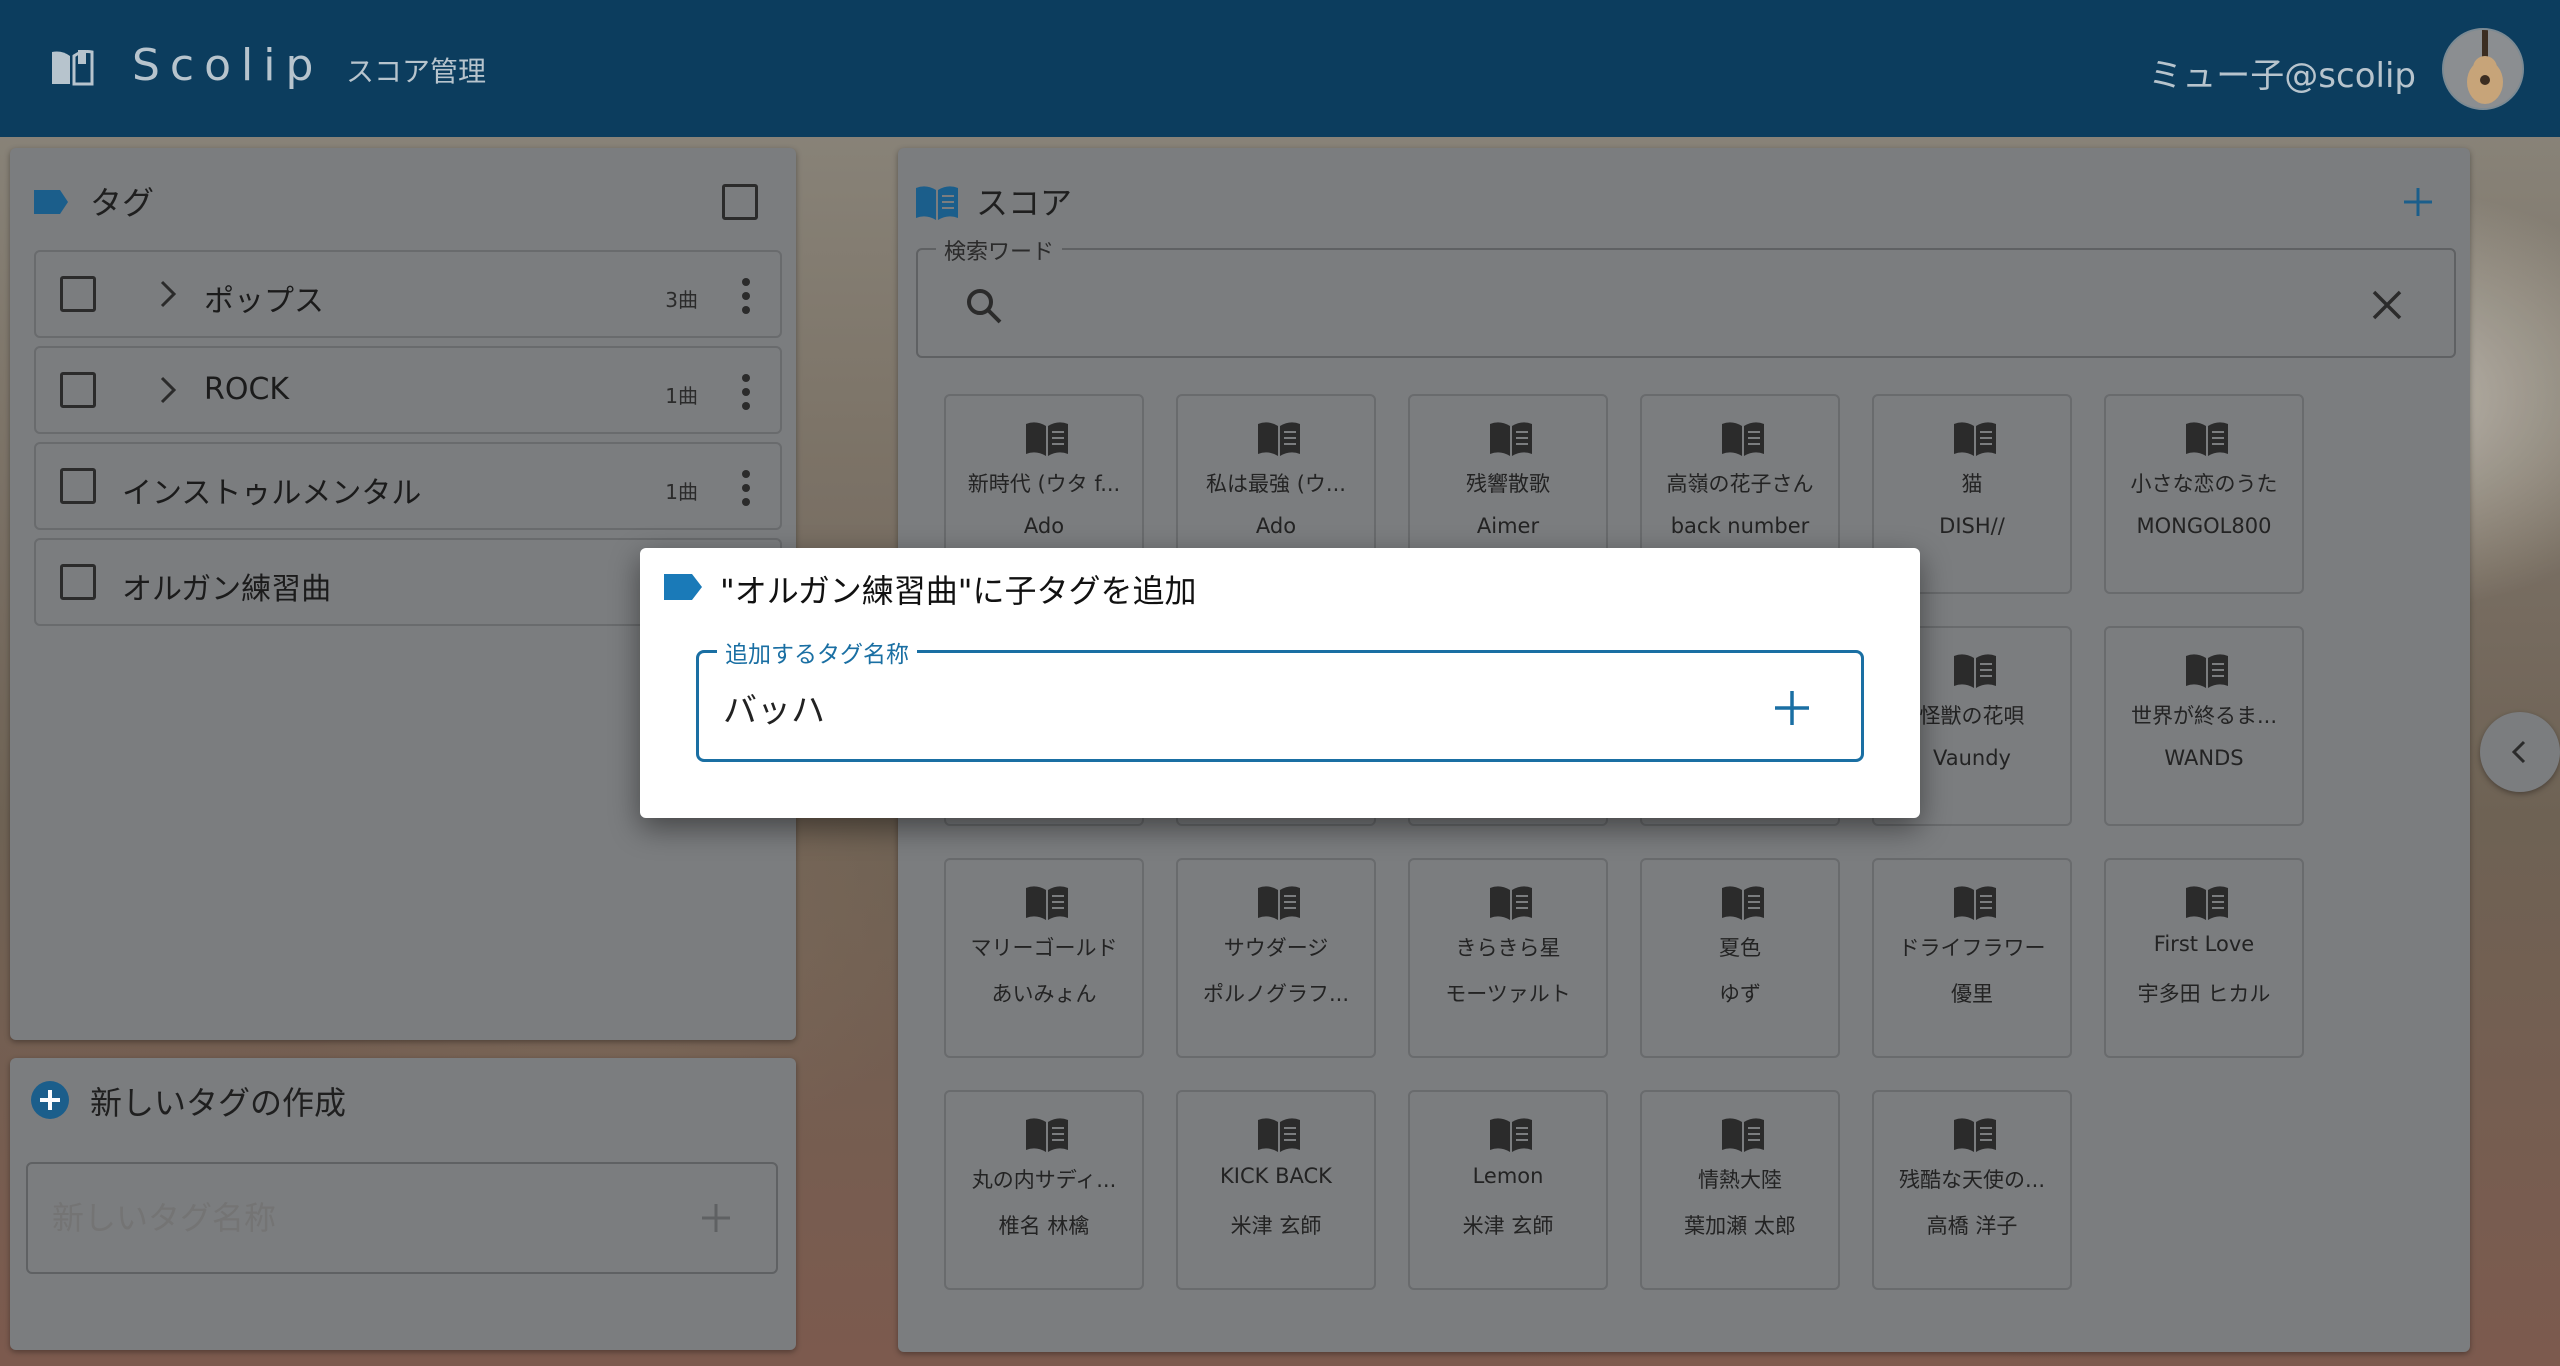  What do you see at coordinates (683, 587) in the screenshot?
I see `tag-icon` at bounding box center [683, 587].